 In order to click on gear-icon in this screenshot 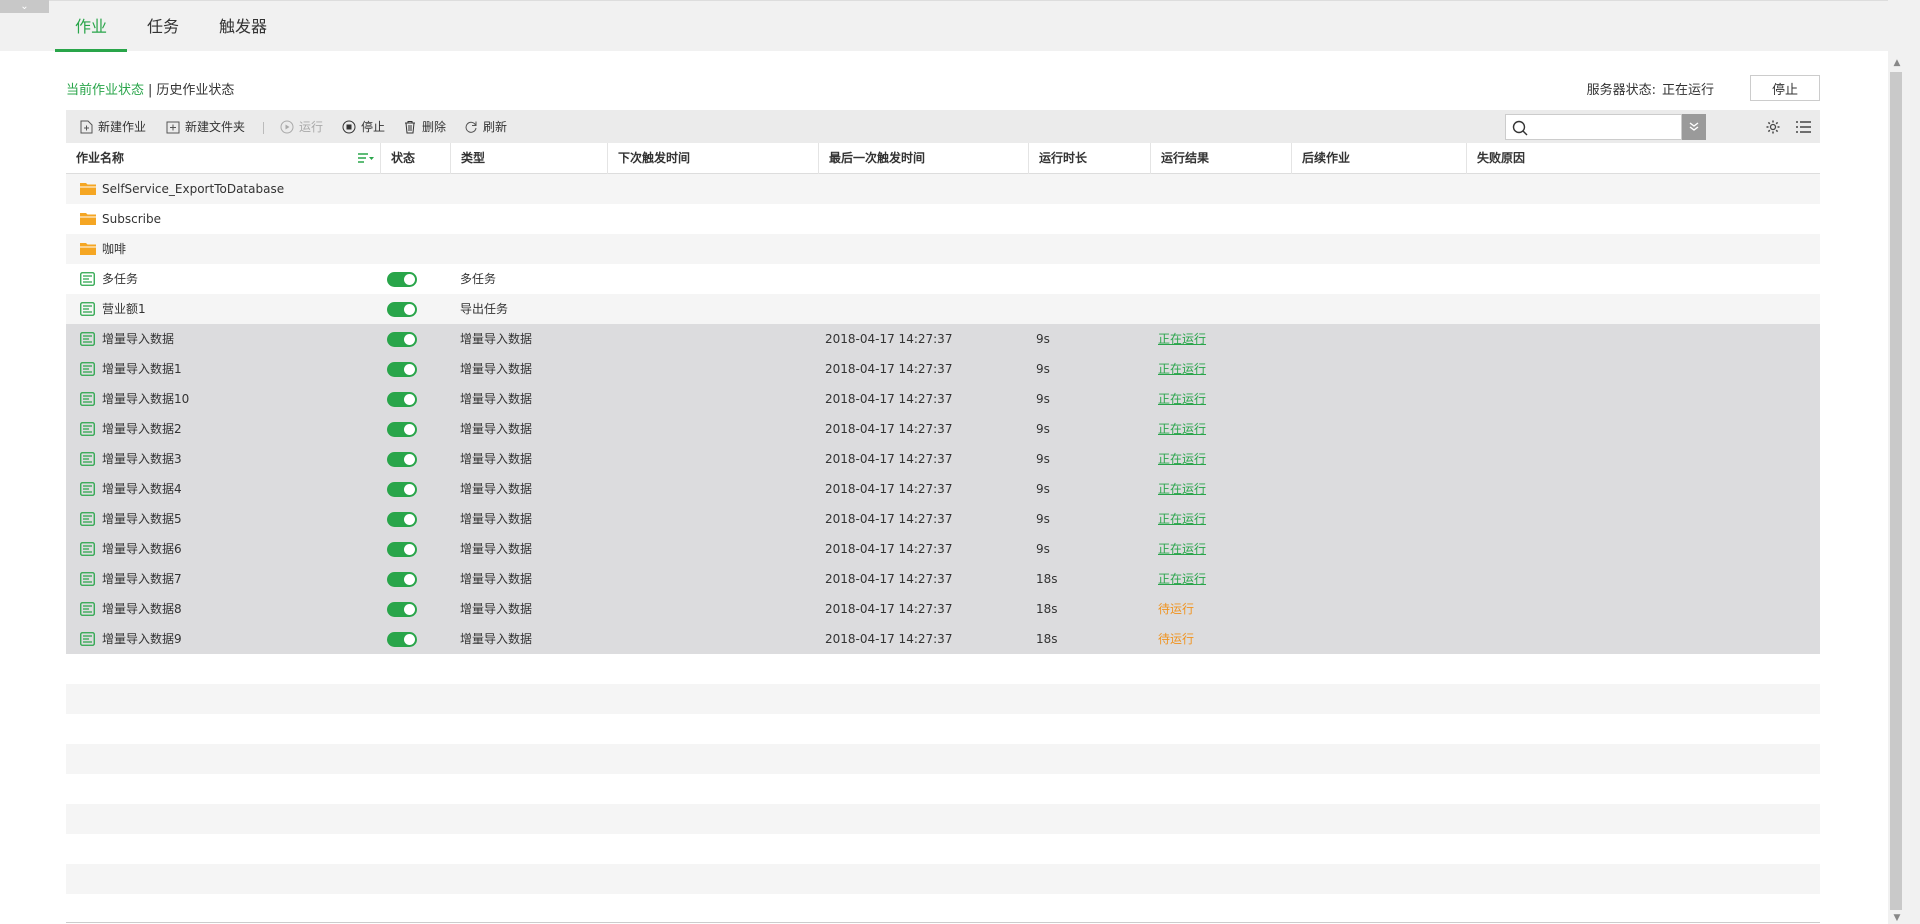, I will do `click(1773, 127)`.